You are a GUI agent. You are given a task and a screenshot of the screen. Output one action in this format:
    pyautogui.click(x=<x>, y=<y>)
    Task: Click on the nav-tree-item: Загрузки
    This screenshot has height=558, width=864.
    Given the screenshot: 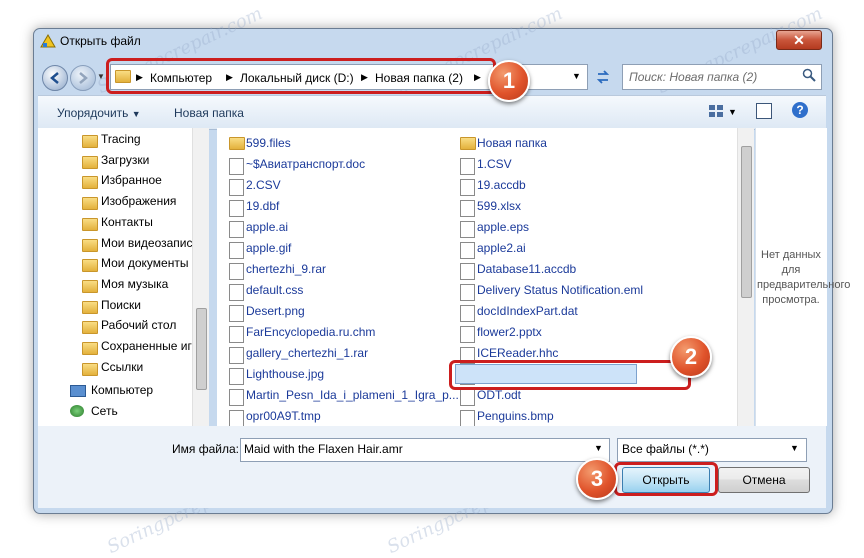 What is the action you would take?
    pyautogui.click(x=125, y=160)
    